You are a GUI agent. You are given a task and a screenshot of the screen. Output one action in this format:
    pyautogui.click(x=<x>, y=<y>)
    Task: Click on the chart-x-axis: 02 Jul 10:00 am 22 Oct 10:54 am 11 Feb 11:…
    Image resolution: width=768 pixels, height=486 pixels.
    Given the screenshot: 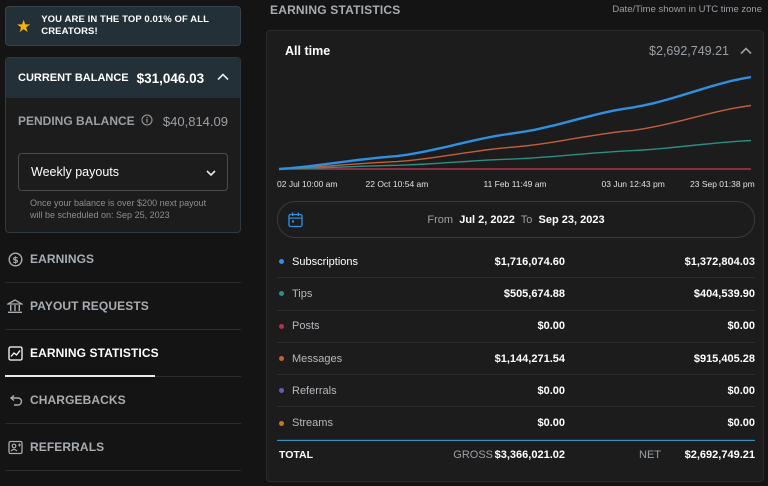 What is the action you would take?
    pyautogui.click(x=516, y=185)
    